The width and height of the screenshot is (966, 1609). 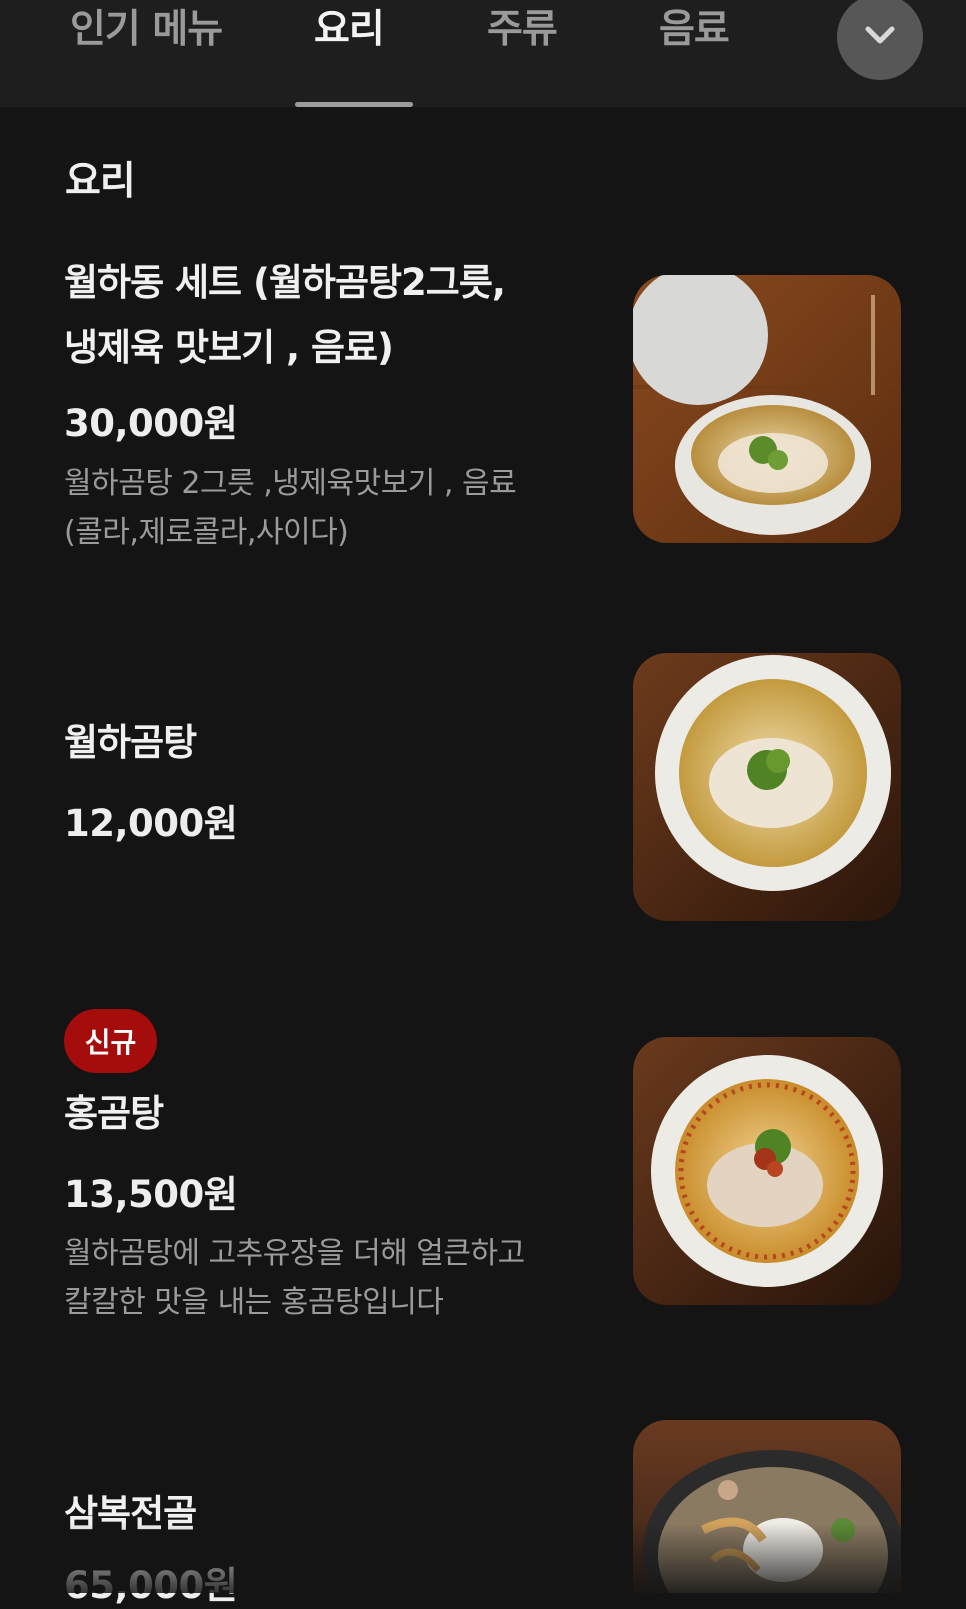 I want to click on menu-item-name: 월하곰탕, so click(x=130, y=742).